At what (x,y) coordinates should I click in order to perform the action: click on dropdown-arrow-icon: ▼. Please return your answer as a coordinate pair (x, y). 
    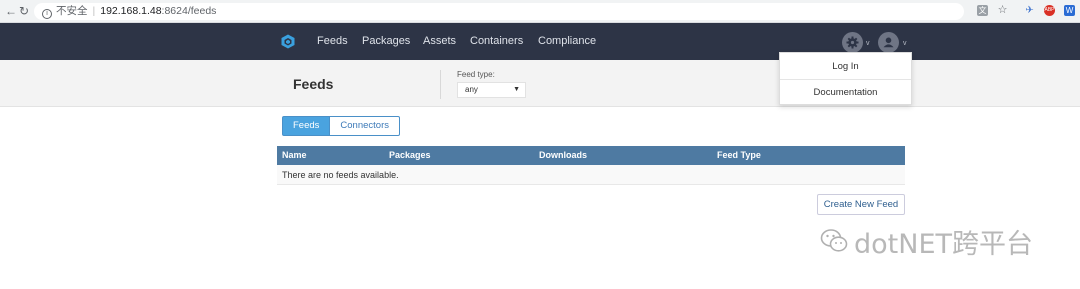
    Looking at the image, I should click on (516, 89).